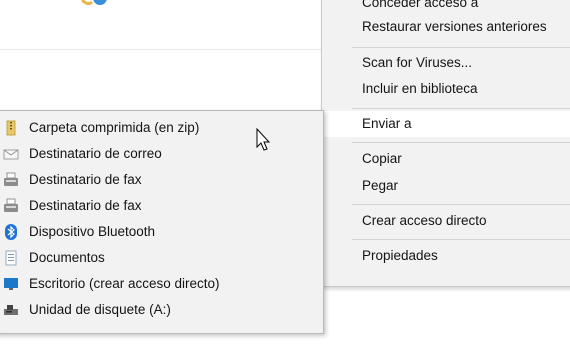 This screenshot has width=570, height=350. What do you see at coordinates (446, 159) in the screenshot?
I see `menu-item-copiar: Copiar` at bounding box center [446, 159].